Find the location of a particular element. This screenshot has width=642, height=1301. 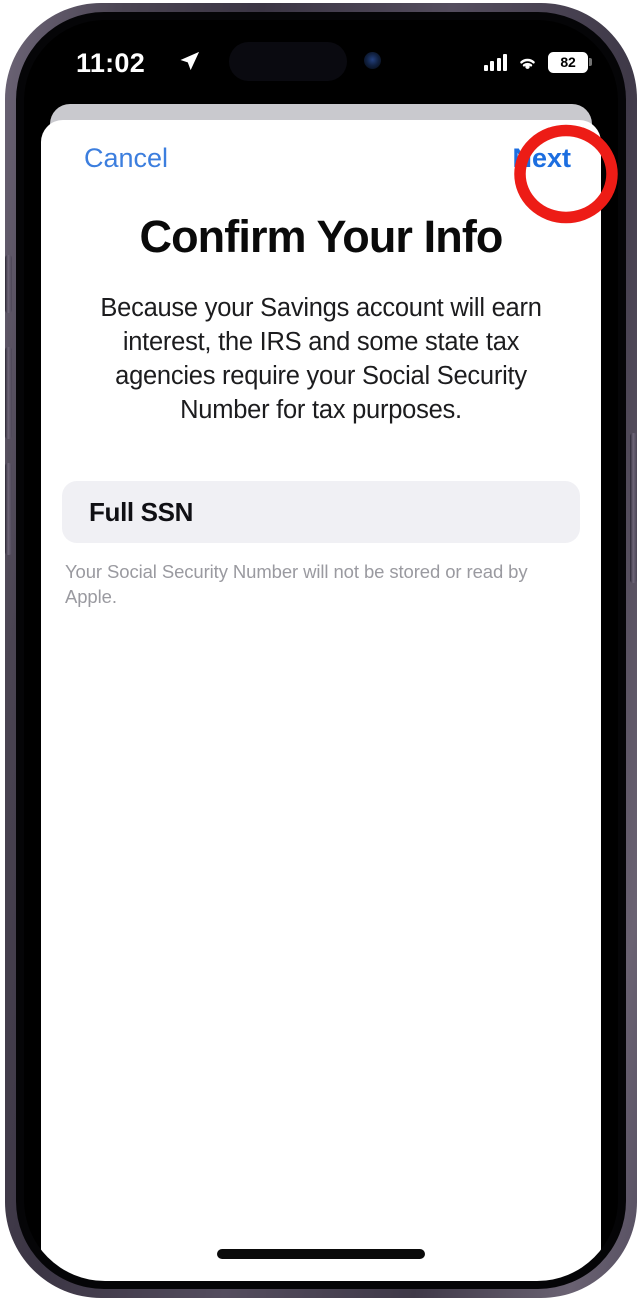

battery-level-text: 82 is located at coordinates (568, 62).